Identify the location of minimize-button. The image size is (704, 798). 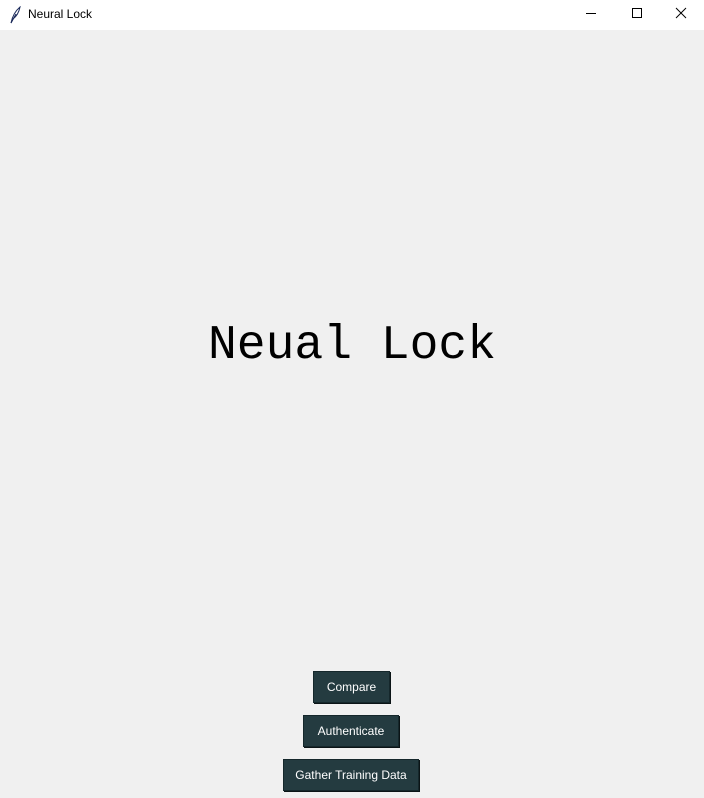
(591, 15).